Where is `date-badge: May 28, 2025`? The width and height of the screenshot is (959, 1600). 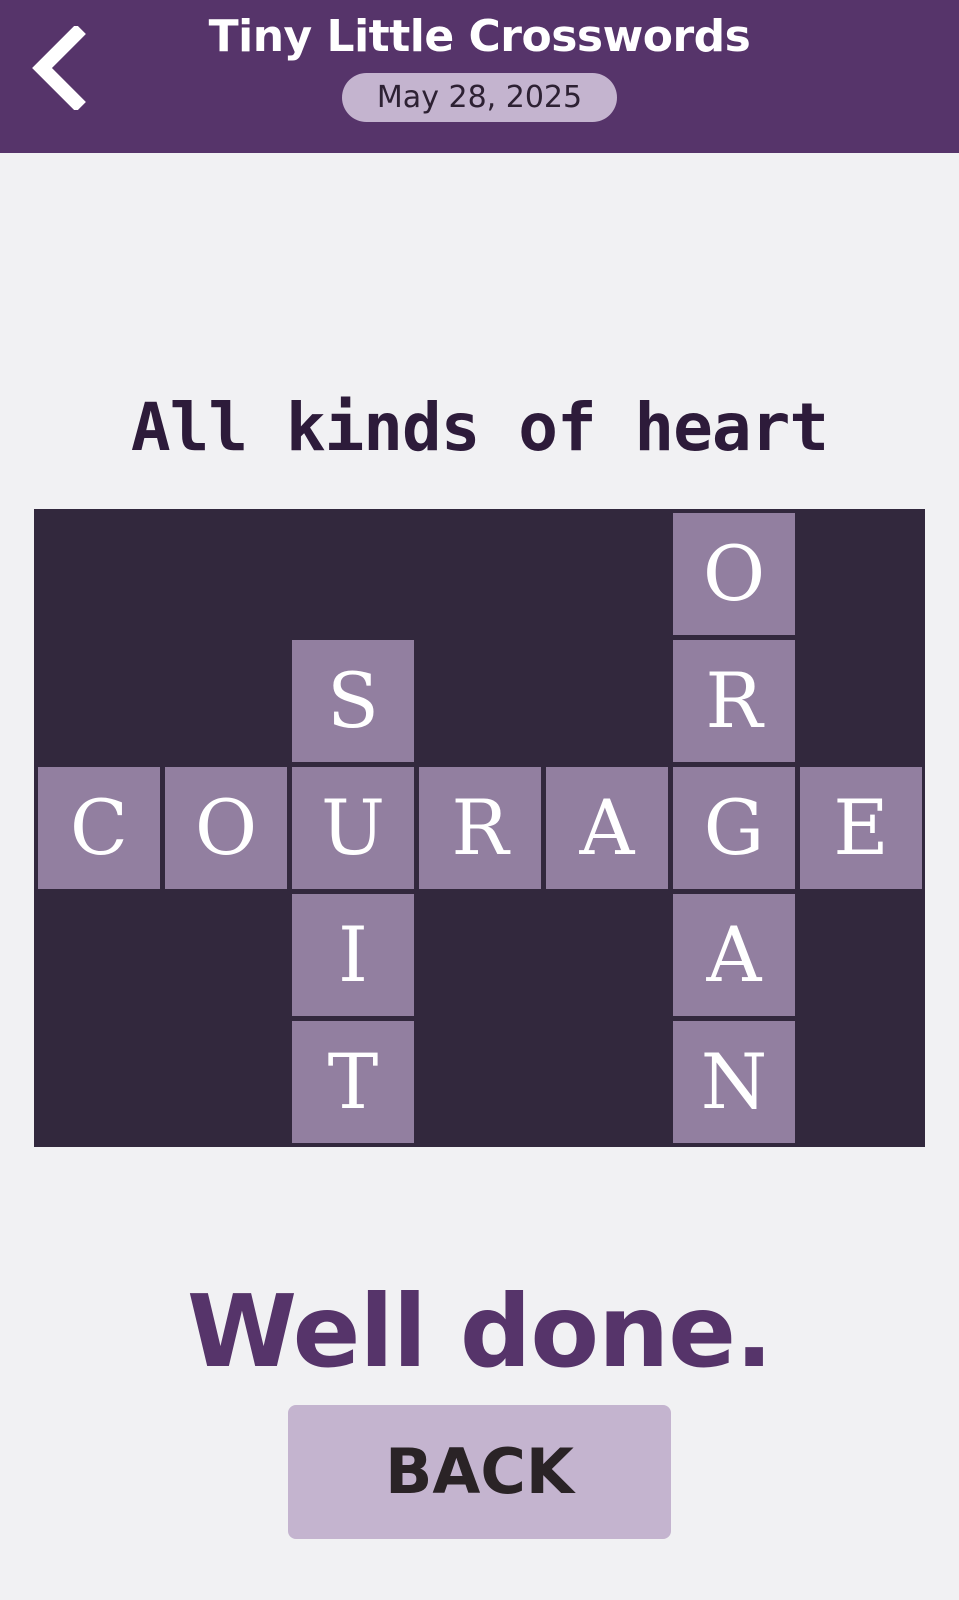
date-badge: May 28, 2025 is located at coordinates (479, 97).